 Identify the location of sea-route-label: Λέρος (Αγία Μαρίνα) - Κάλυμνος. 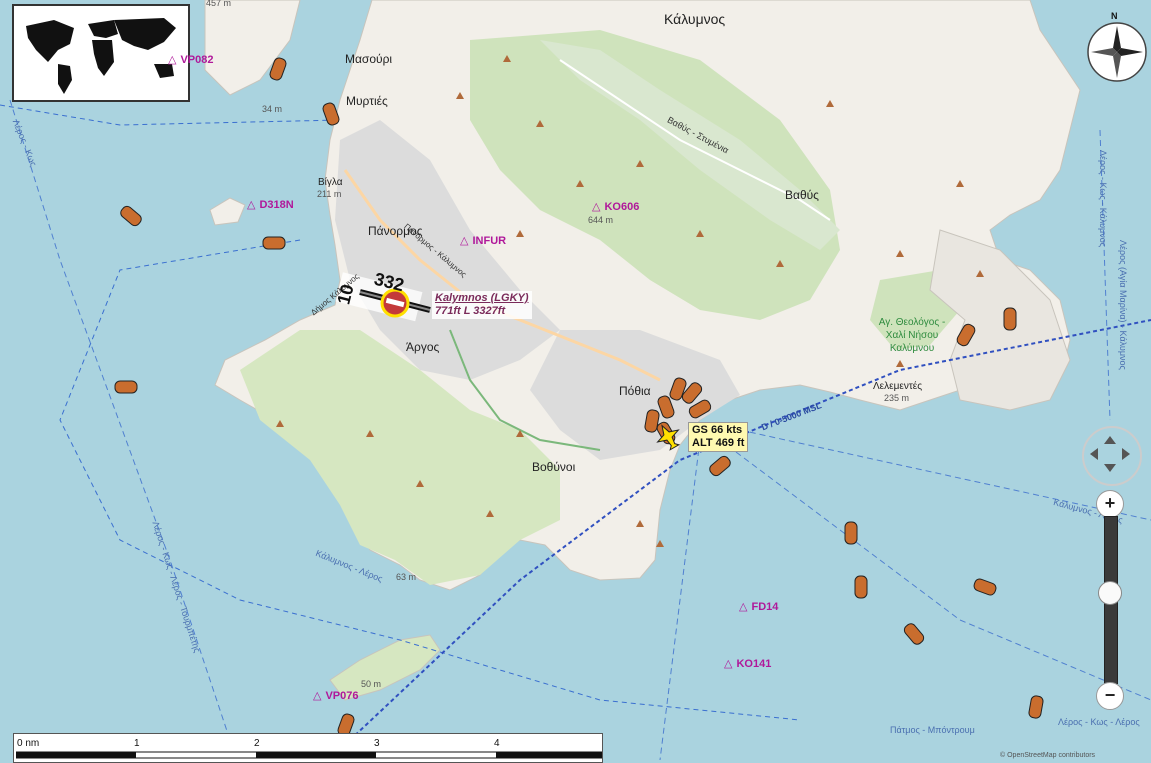
(1123, 305).